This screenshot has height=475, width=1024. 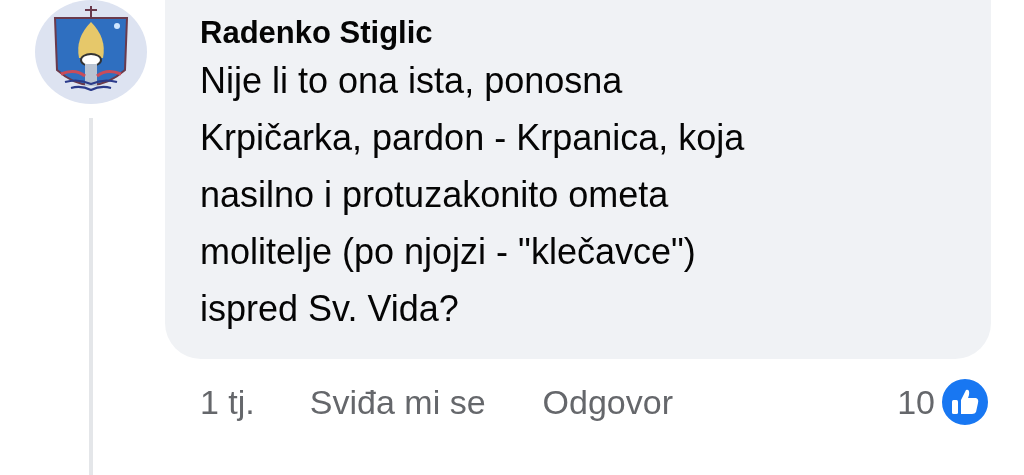 I want to click on author-name: Radenko Stiglic, so click(x=316, y=33).